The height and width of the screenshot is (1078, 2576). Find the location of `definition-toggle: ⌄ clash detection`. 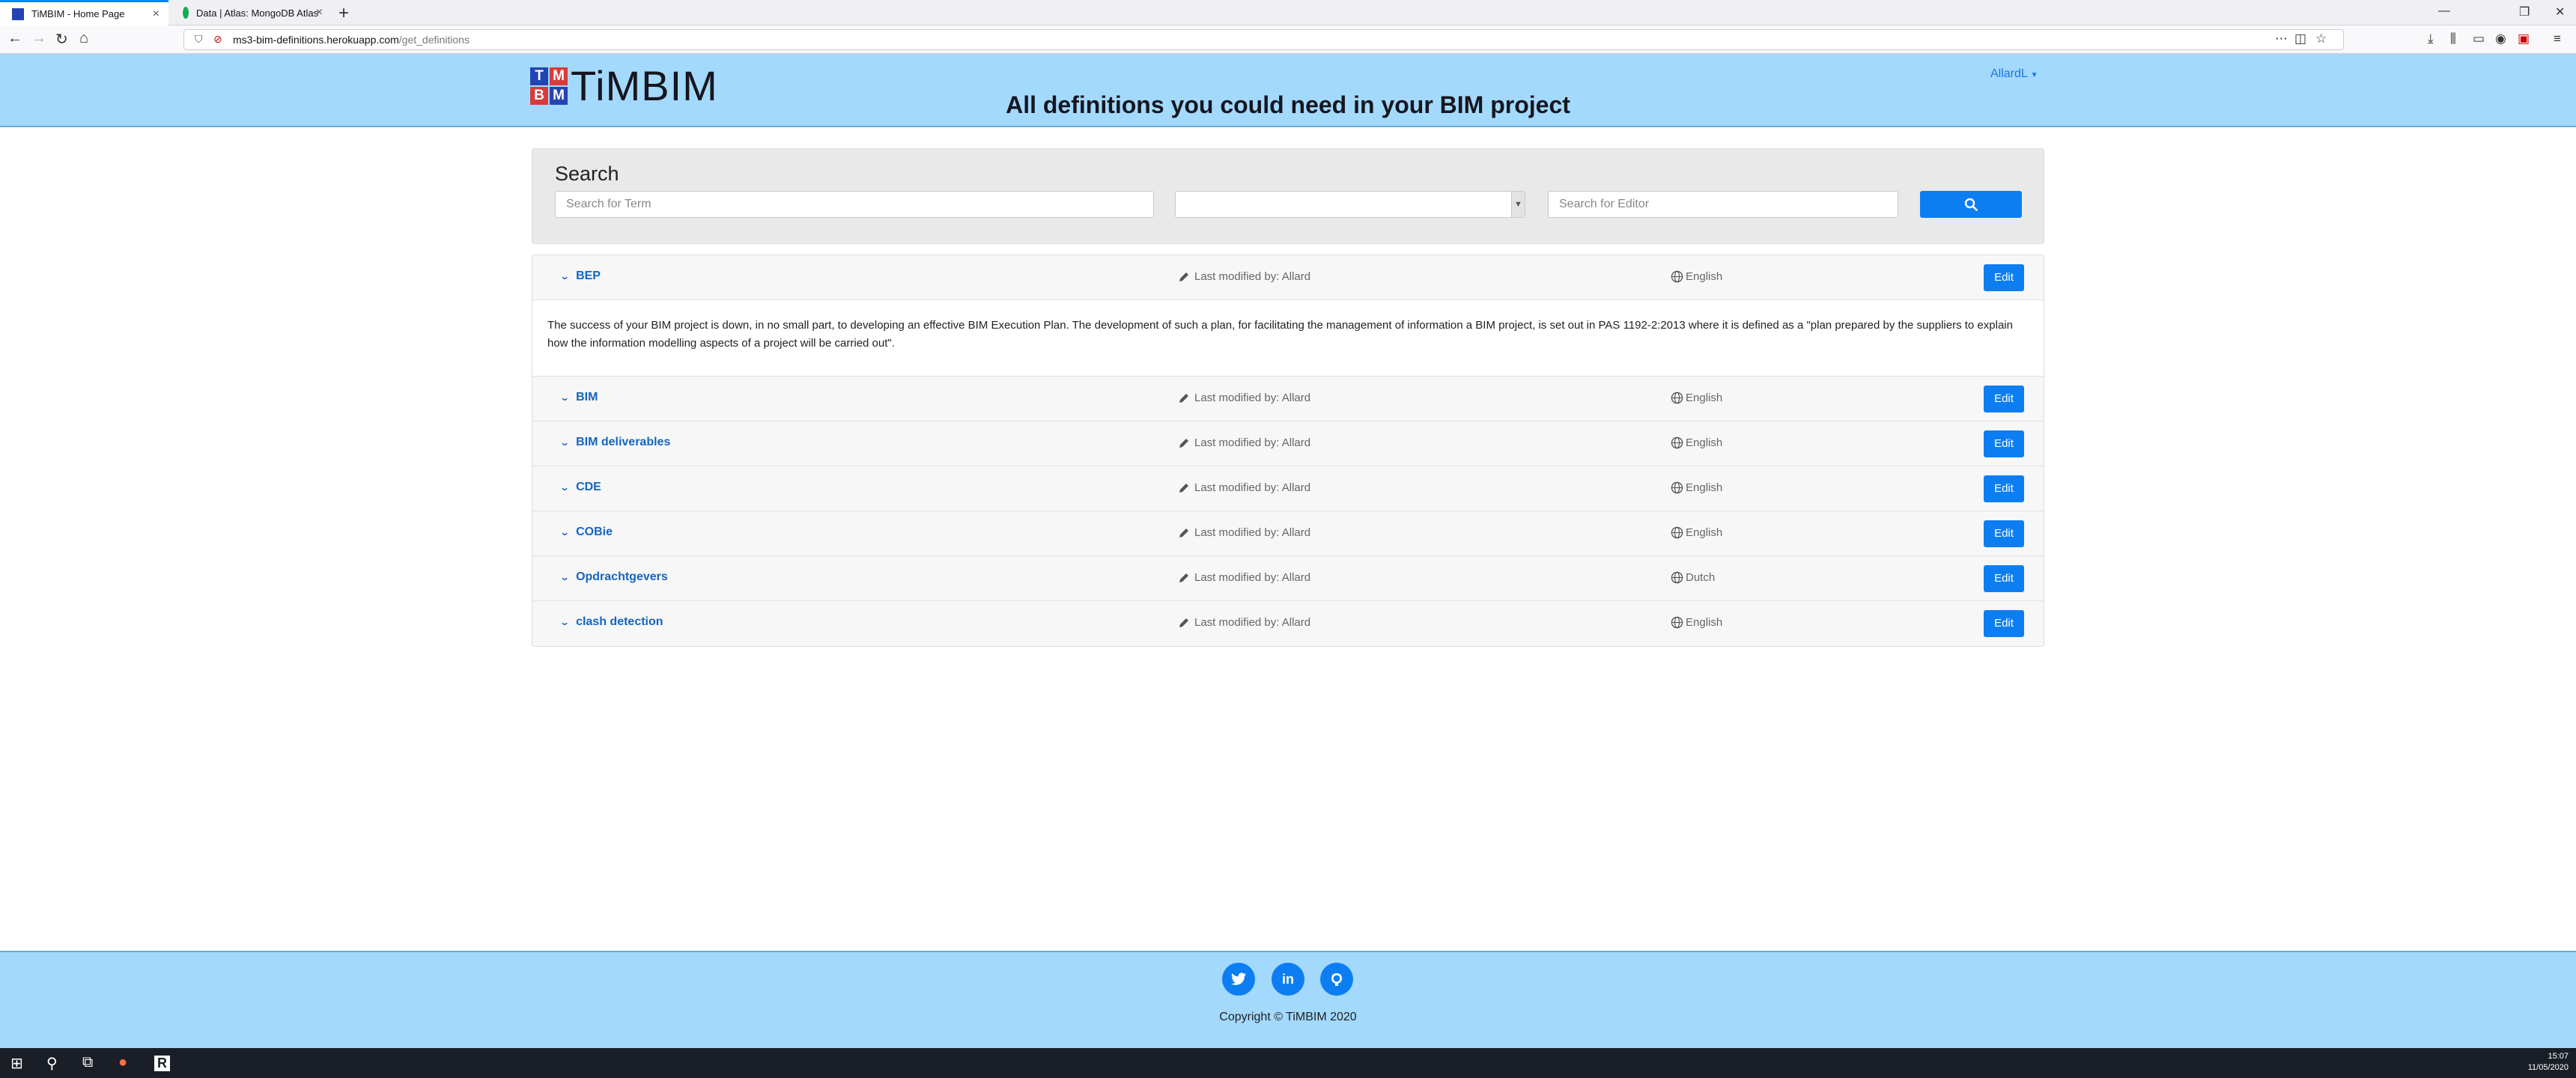

definition-toggle: ⌄ clash detection is located at coordinates (611, 622).